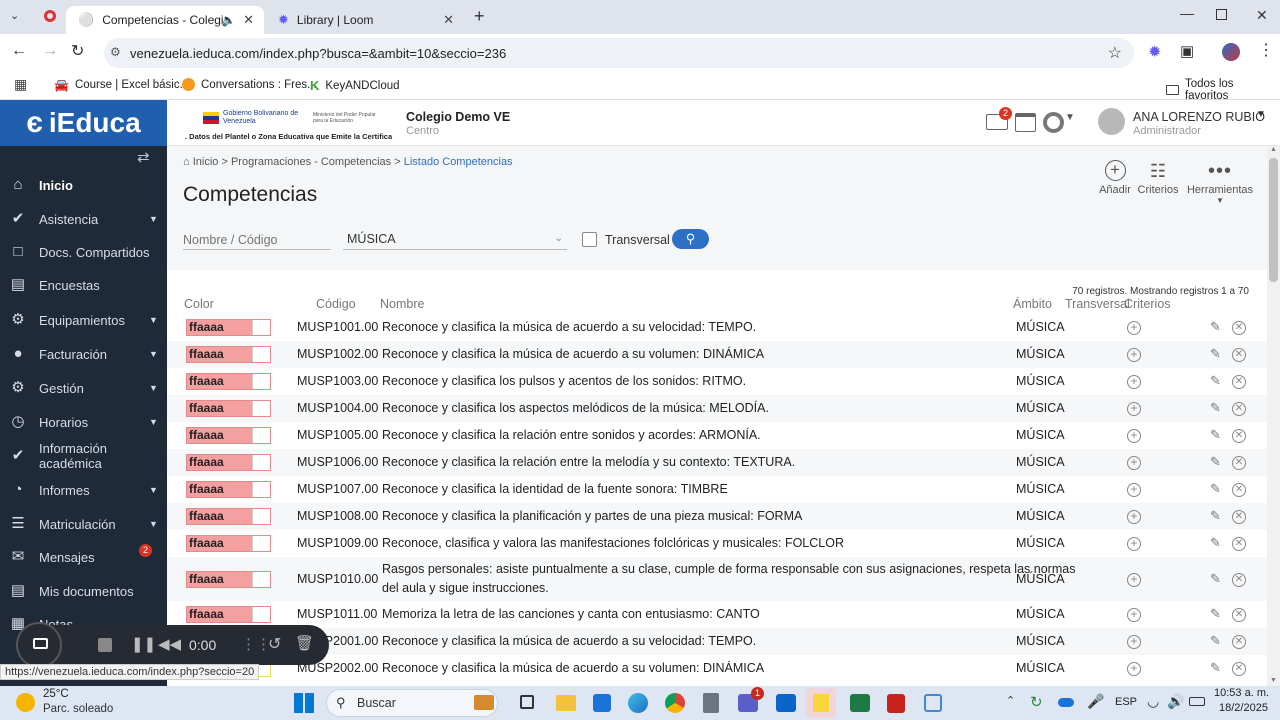  I want to click on col-color: Color, so click(199, 304).